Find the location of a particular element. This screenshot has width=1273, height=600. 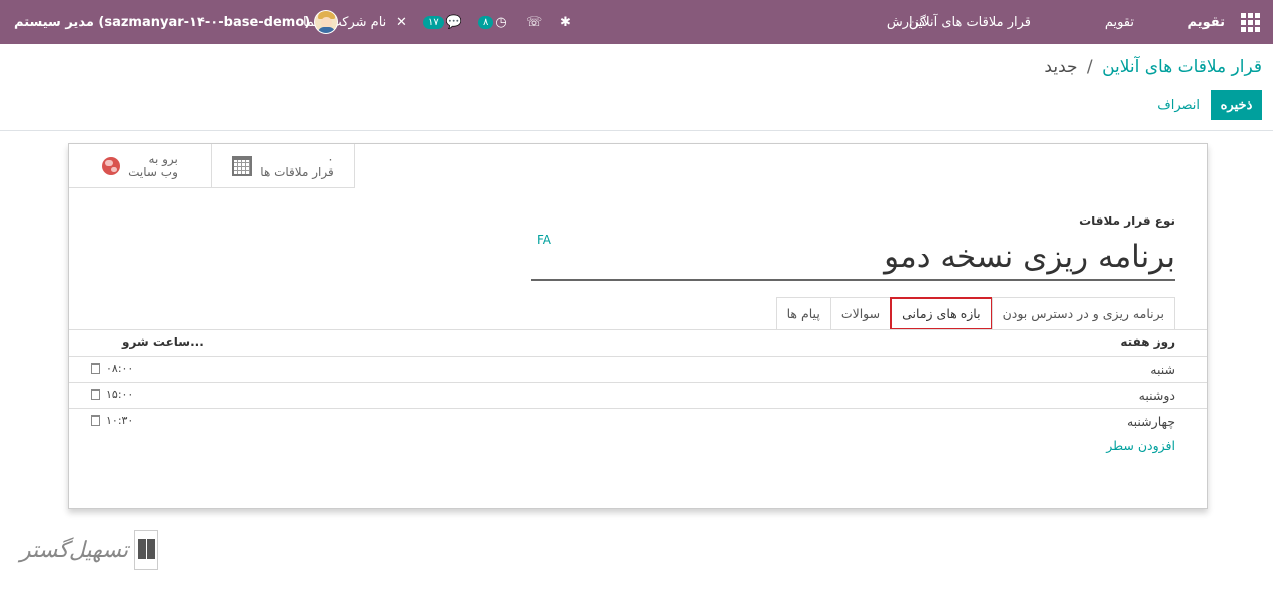

watermark: تسهیل‌گستر is located at coordinates (89, 550).